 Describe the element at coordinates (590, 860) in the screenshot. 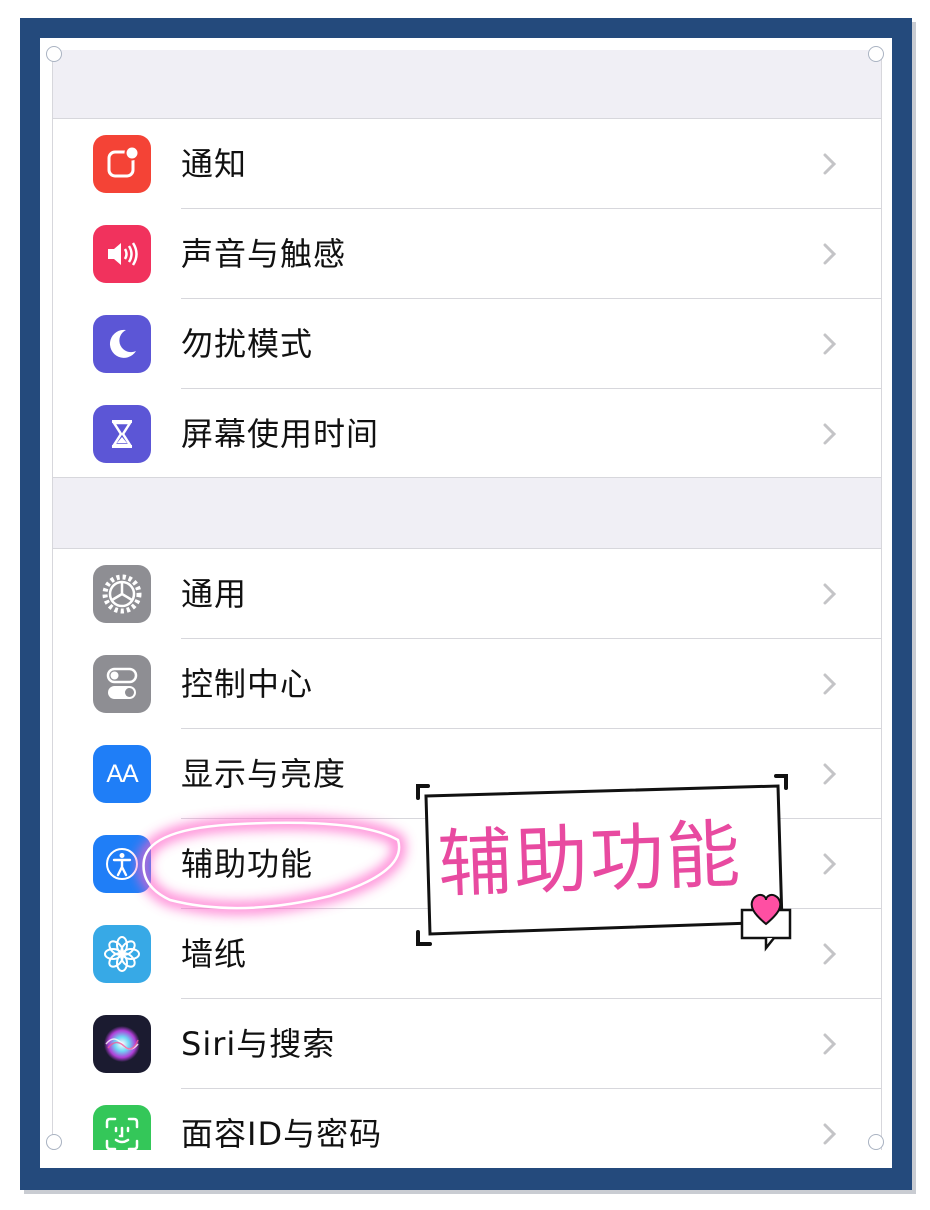

I see `annotation-text: 辅助功能` at that location.